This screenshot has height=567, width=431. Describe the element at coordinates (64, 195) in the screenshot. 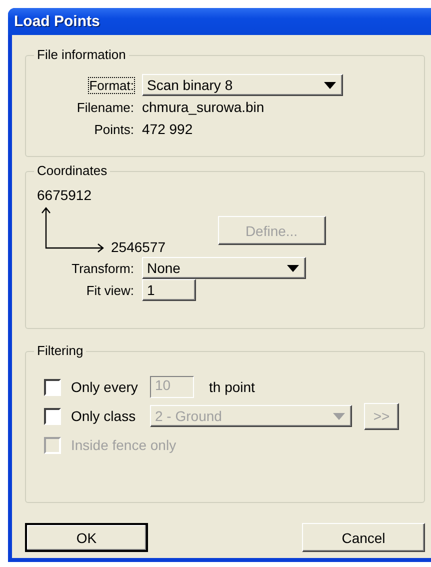

I see `y-coordinate: 6675912` at that location.